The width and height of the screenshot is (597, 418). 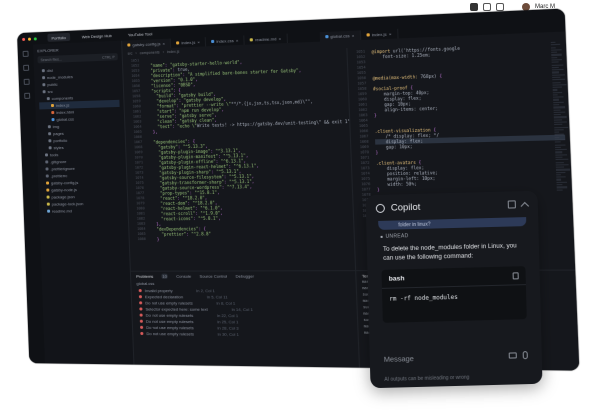 What do you see at coordinates (26, 67) in the screenshot?
I see `search-icon` at bounding box center [26, 67].